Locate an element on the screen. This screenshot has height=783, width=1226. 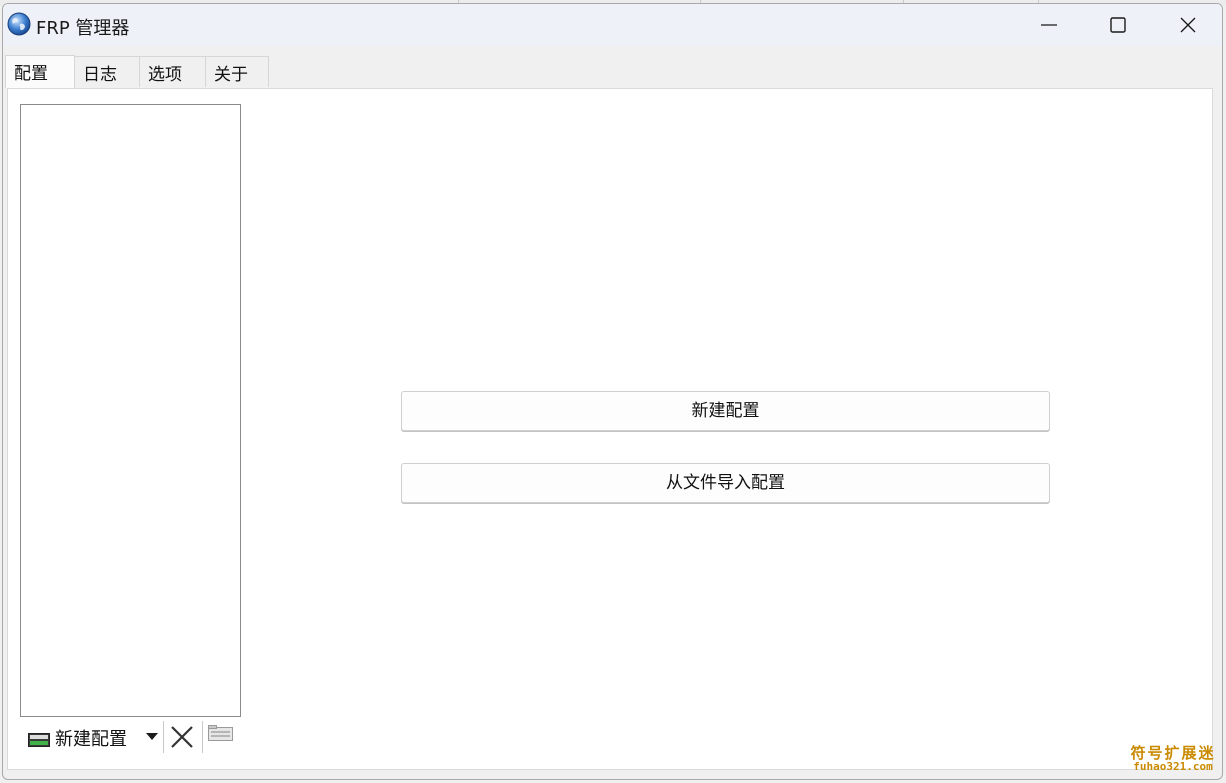
title-bar: FRP 管理器 is located at coordinates (612, 25).